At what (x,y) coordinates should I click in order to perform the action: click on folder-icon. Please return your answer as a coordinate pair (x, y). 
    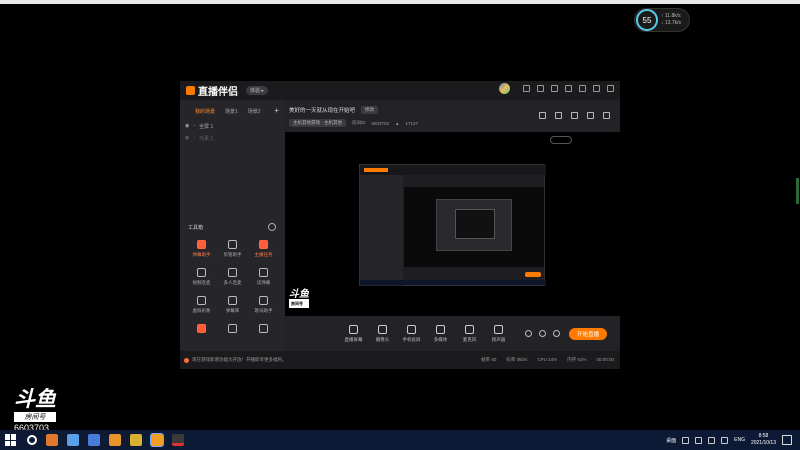
    Looking at the image, I should click on (136, 440).